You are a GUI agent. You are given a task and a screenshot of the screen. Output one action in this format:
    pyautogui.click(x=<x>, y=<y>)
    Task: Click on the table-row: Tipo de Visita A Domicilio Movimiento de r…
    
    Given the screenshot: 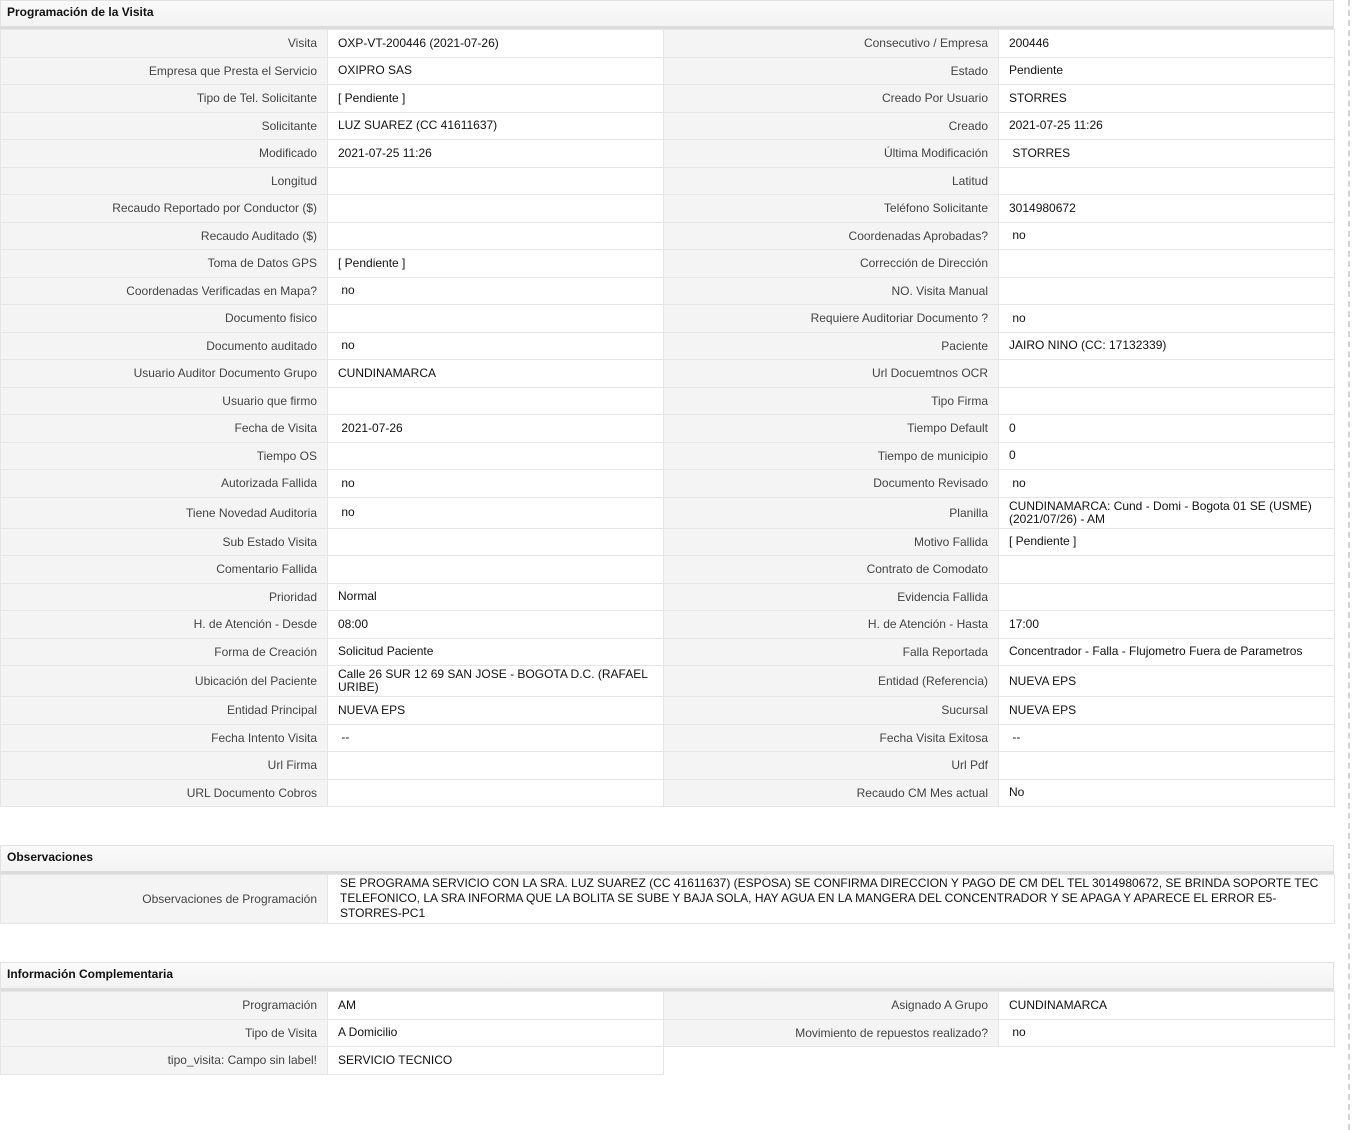 What is the action you would take?
    pyautogui.click(x=667, y=1032)
    